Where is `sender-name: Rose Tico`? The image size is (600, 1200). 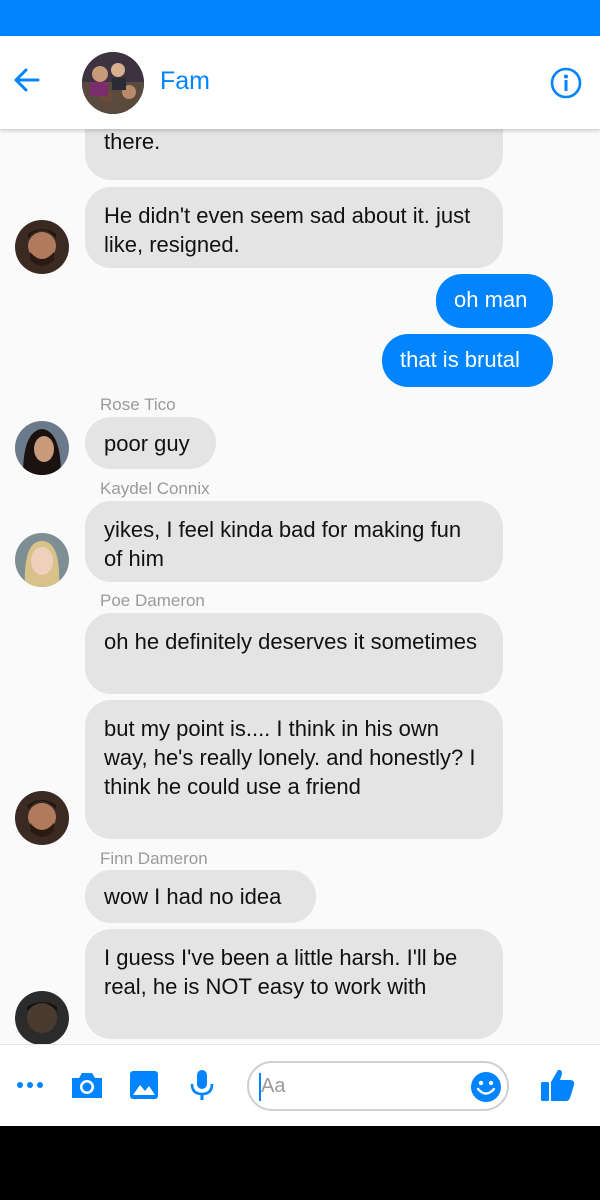 sender-name: Rose Tico is located at coordinates (138, 404).